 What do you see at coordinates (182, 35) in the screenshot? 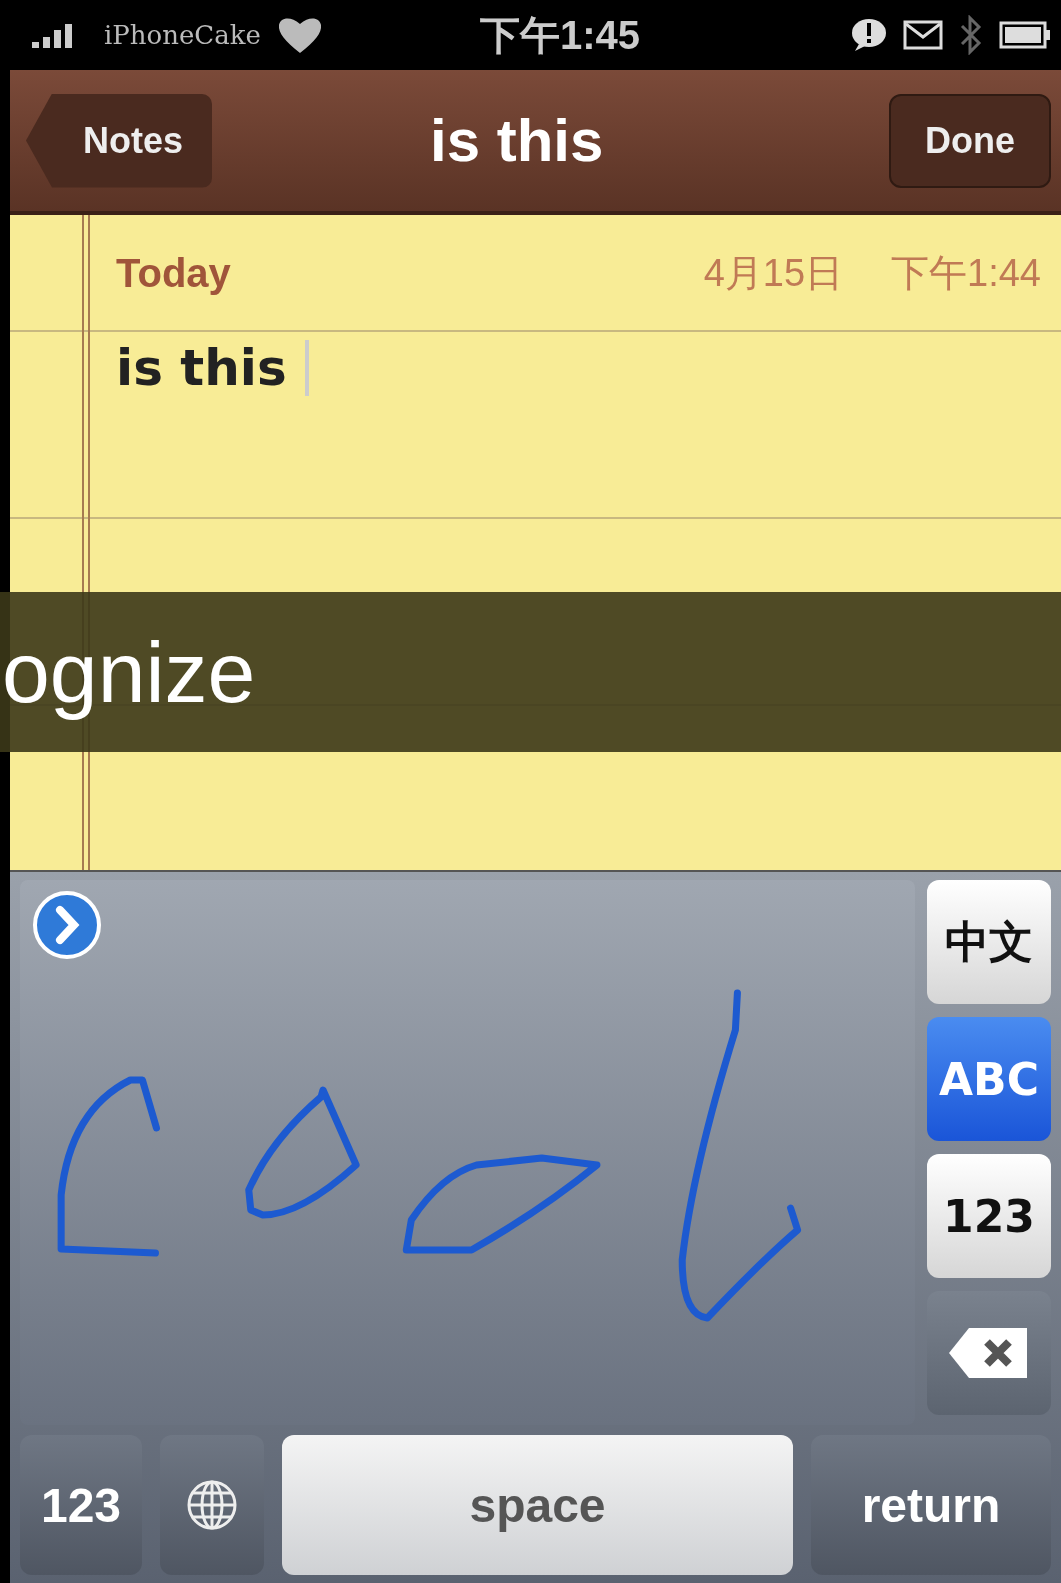
I see `carrier-name: iPhoneCake` at bounding box center [182, 35].